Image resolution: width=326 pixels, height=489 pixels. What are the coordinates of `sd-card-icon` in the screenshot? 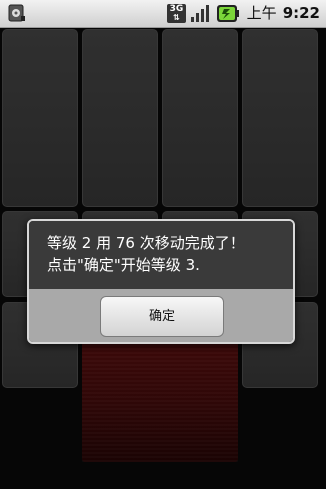 It's located at (17, 13).